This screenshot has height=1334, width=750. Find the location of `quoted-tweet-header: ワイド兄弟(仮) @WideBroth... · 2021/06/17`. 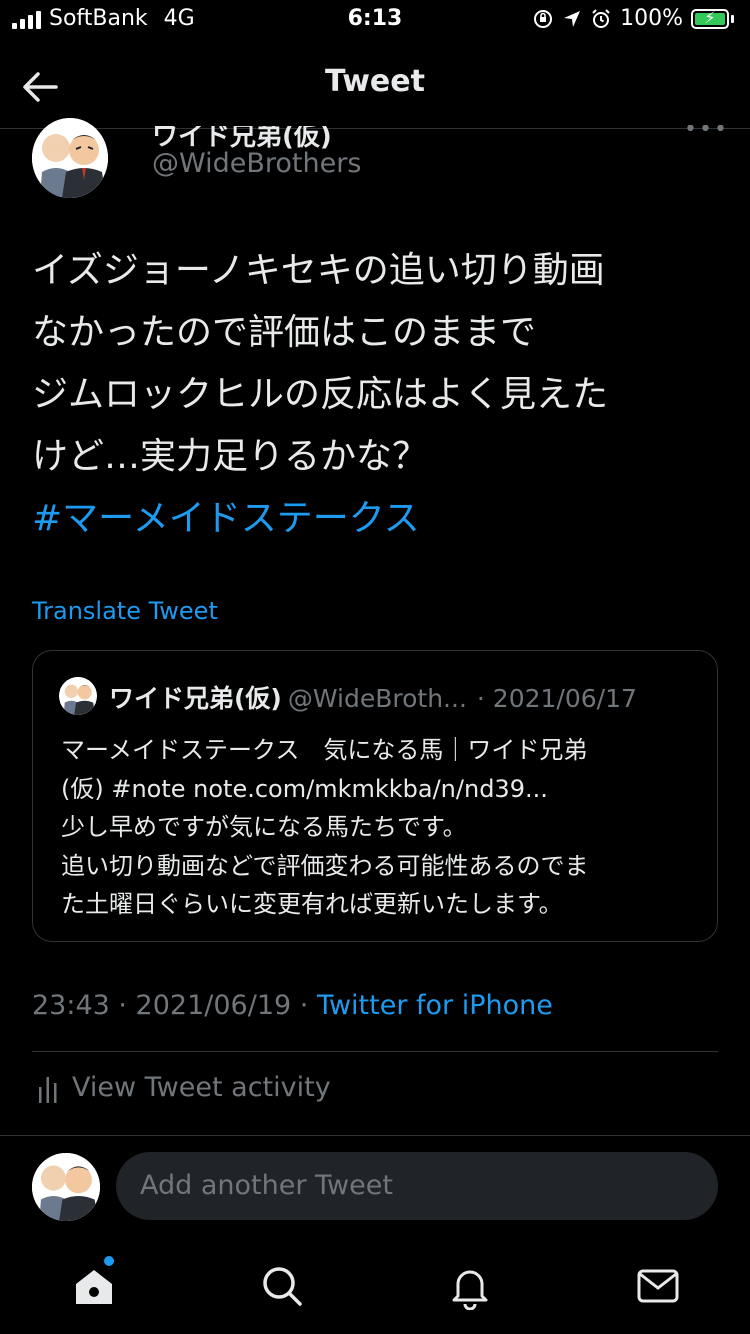

quoted-tweet-header: ワイド兄弟(仮) @WideBroth... · 2021/06/17 is located at coordinates (373, 697).